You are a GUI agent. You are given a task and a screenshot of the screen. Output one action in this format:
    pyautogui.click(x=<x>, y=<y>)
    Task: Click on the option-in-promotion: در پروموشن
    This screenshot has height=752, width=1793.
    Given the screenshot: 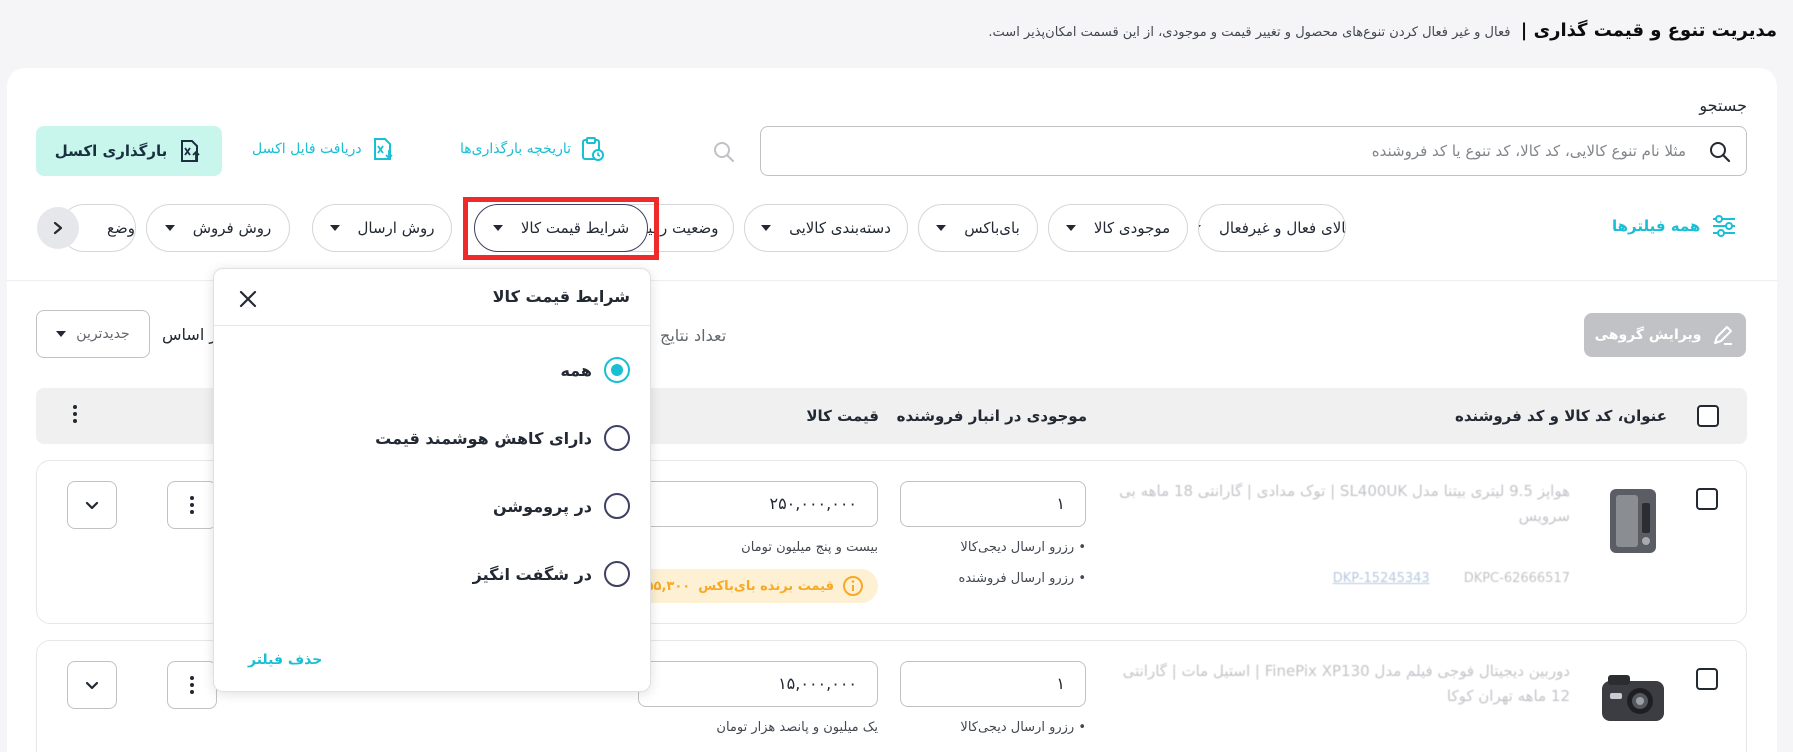 What is the action you would take?
    pyautogui.click(x=561, y=506)
    